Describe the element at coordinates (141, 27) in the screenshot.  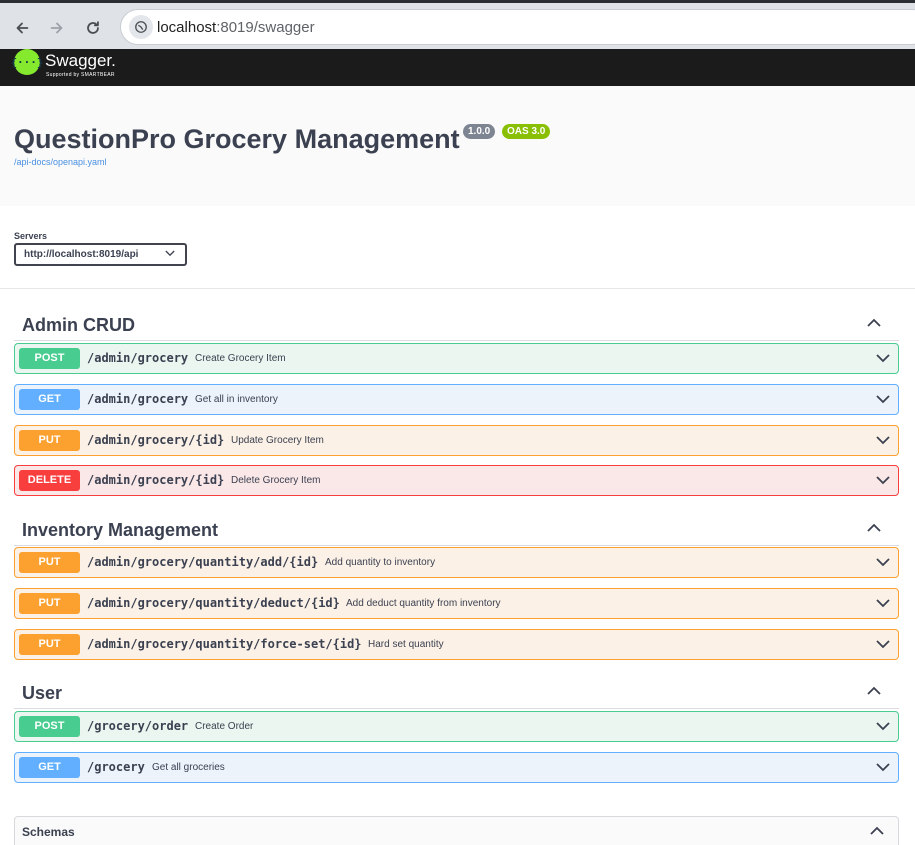
I see `site-info-icon` at that location.